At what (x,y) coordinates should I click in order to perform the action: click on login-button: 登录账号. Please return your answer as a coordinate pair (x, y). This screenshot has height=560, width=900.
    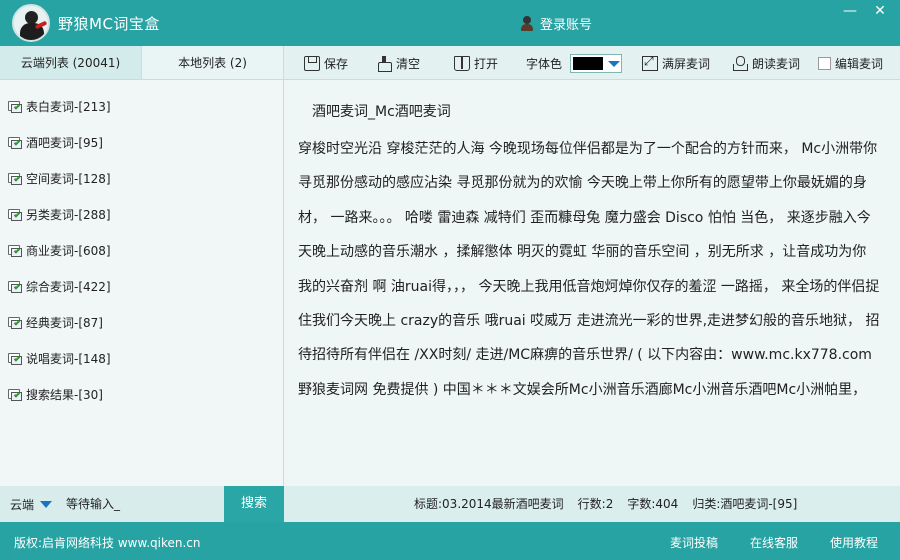
    Looking at the image, I should click on (556, 23).